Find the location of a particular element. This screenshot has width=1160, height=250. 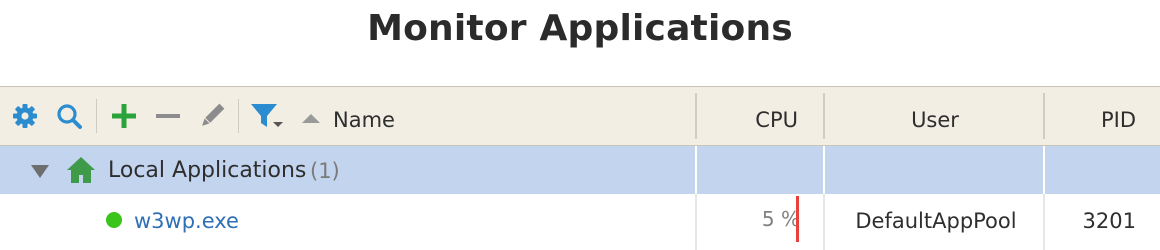

search-icon is located at coordinates (69, 116).